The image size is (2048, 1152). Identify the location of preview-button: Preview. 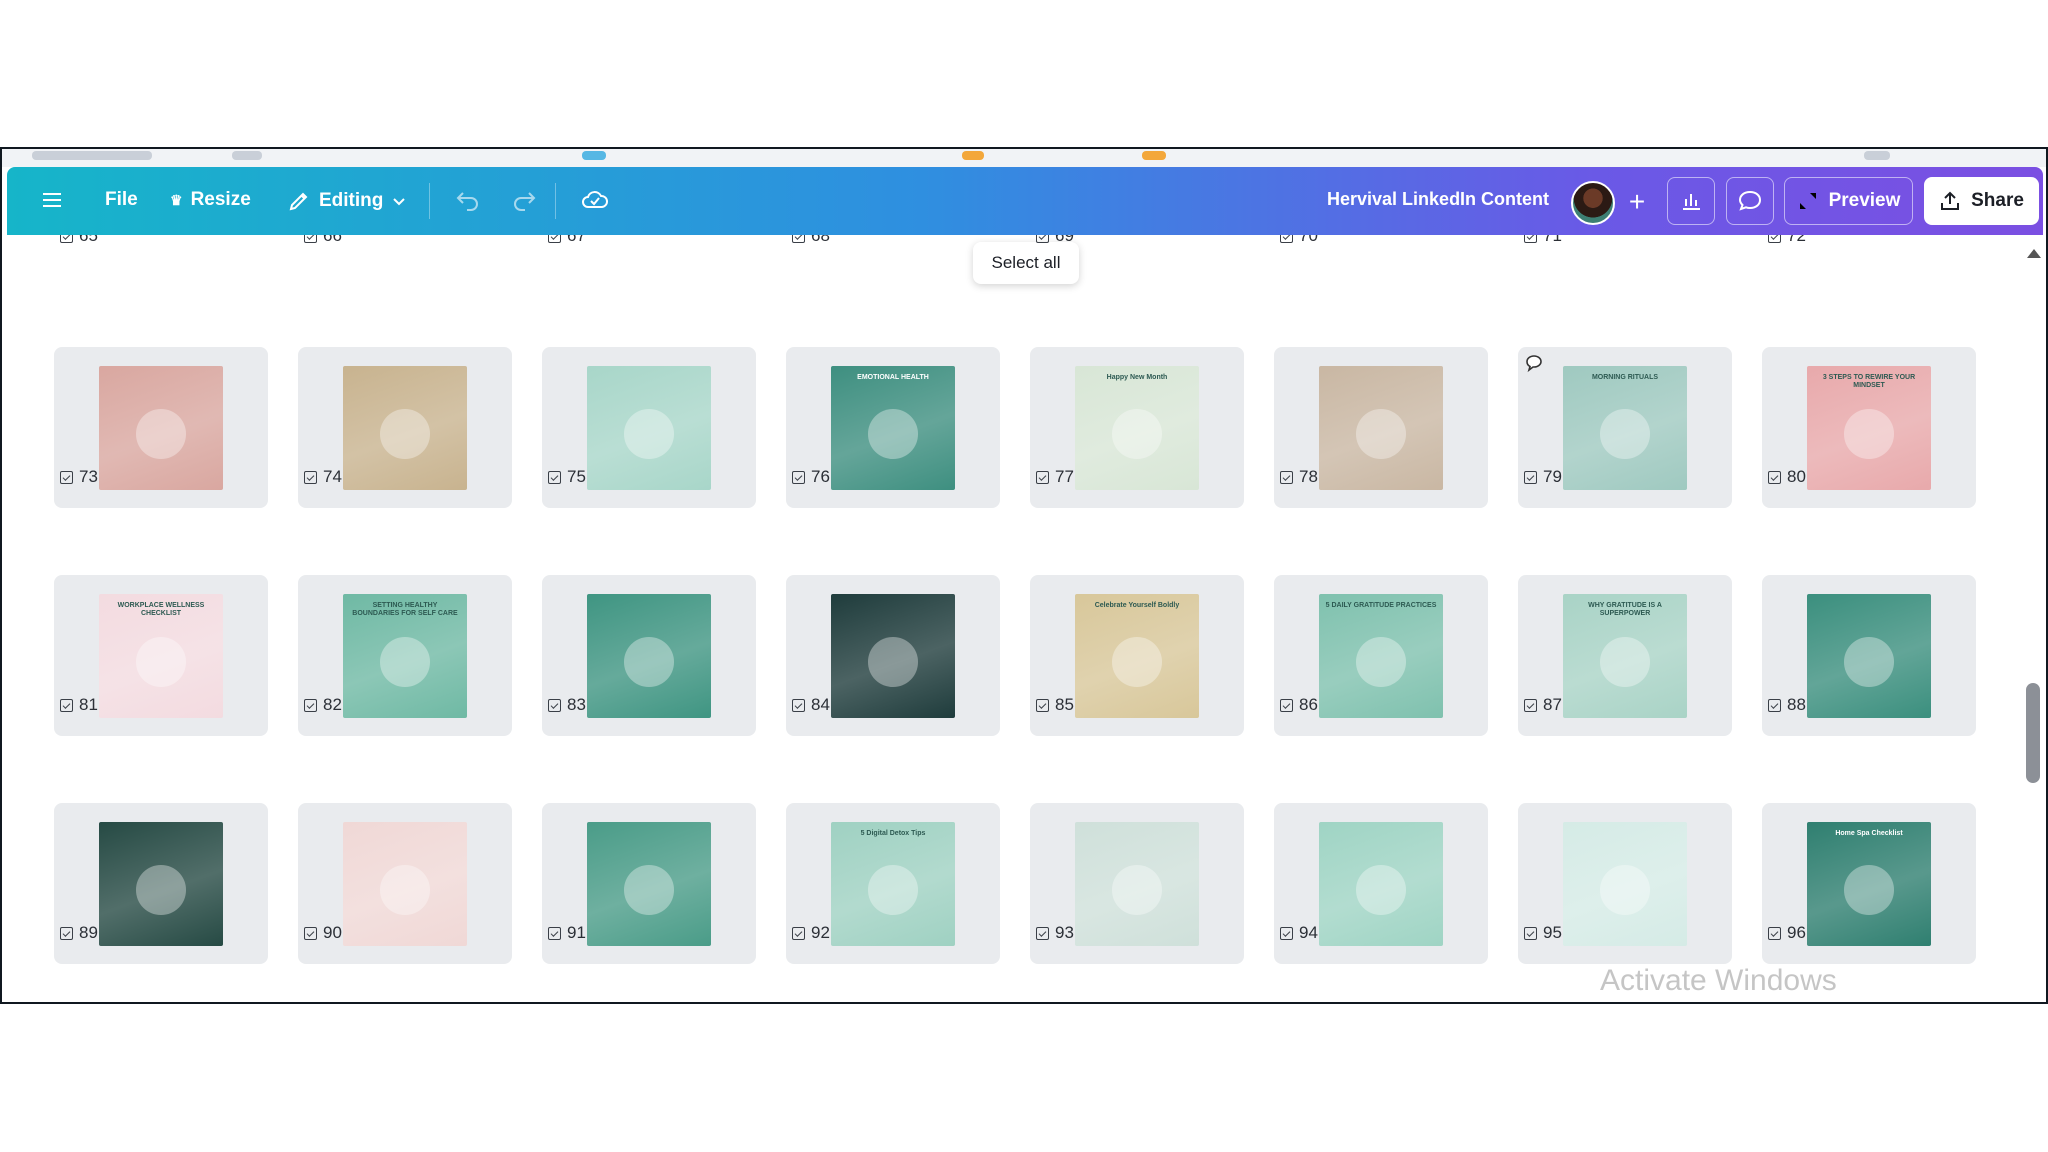
(1848, 201).